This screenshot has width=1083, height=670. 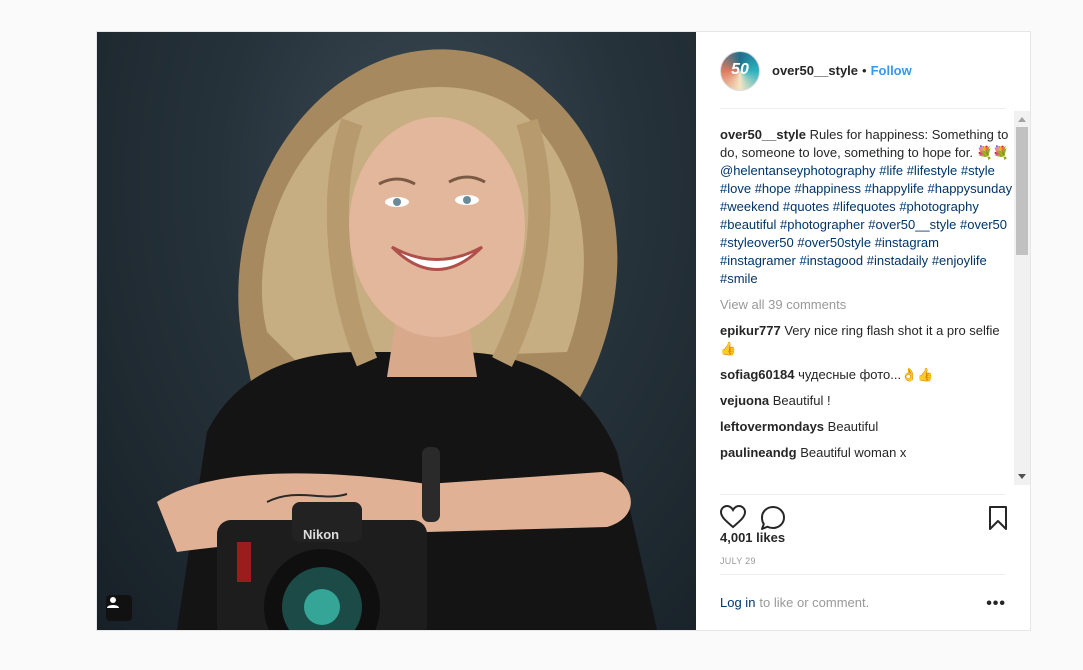 What do you see at coordinates (894, 188) in the screenshot?
I see `hashtag-link: #happylife` at bounding box center [894, 188].